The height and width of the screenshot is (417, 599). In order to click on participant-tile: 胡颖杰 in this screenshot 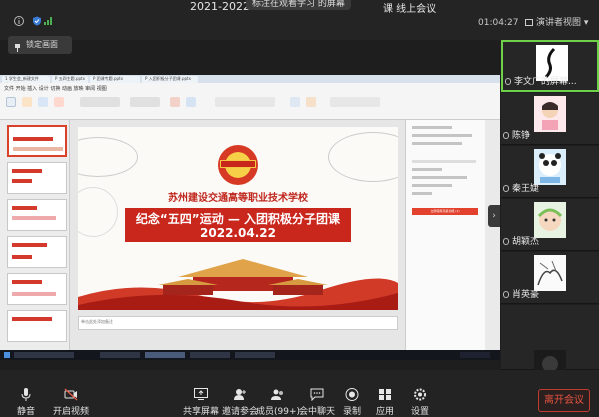, I will do `click(550, 225)`.